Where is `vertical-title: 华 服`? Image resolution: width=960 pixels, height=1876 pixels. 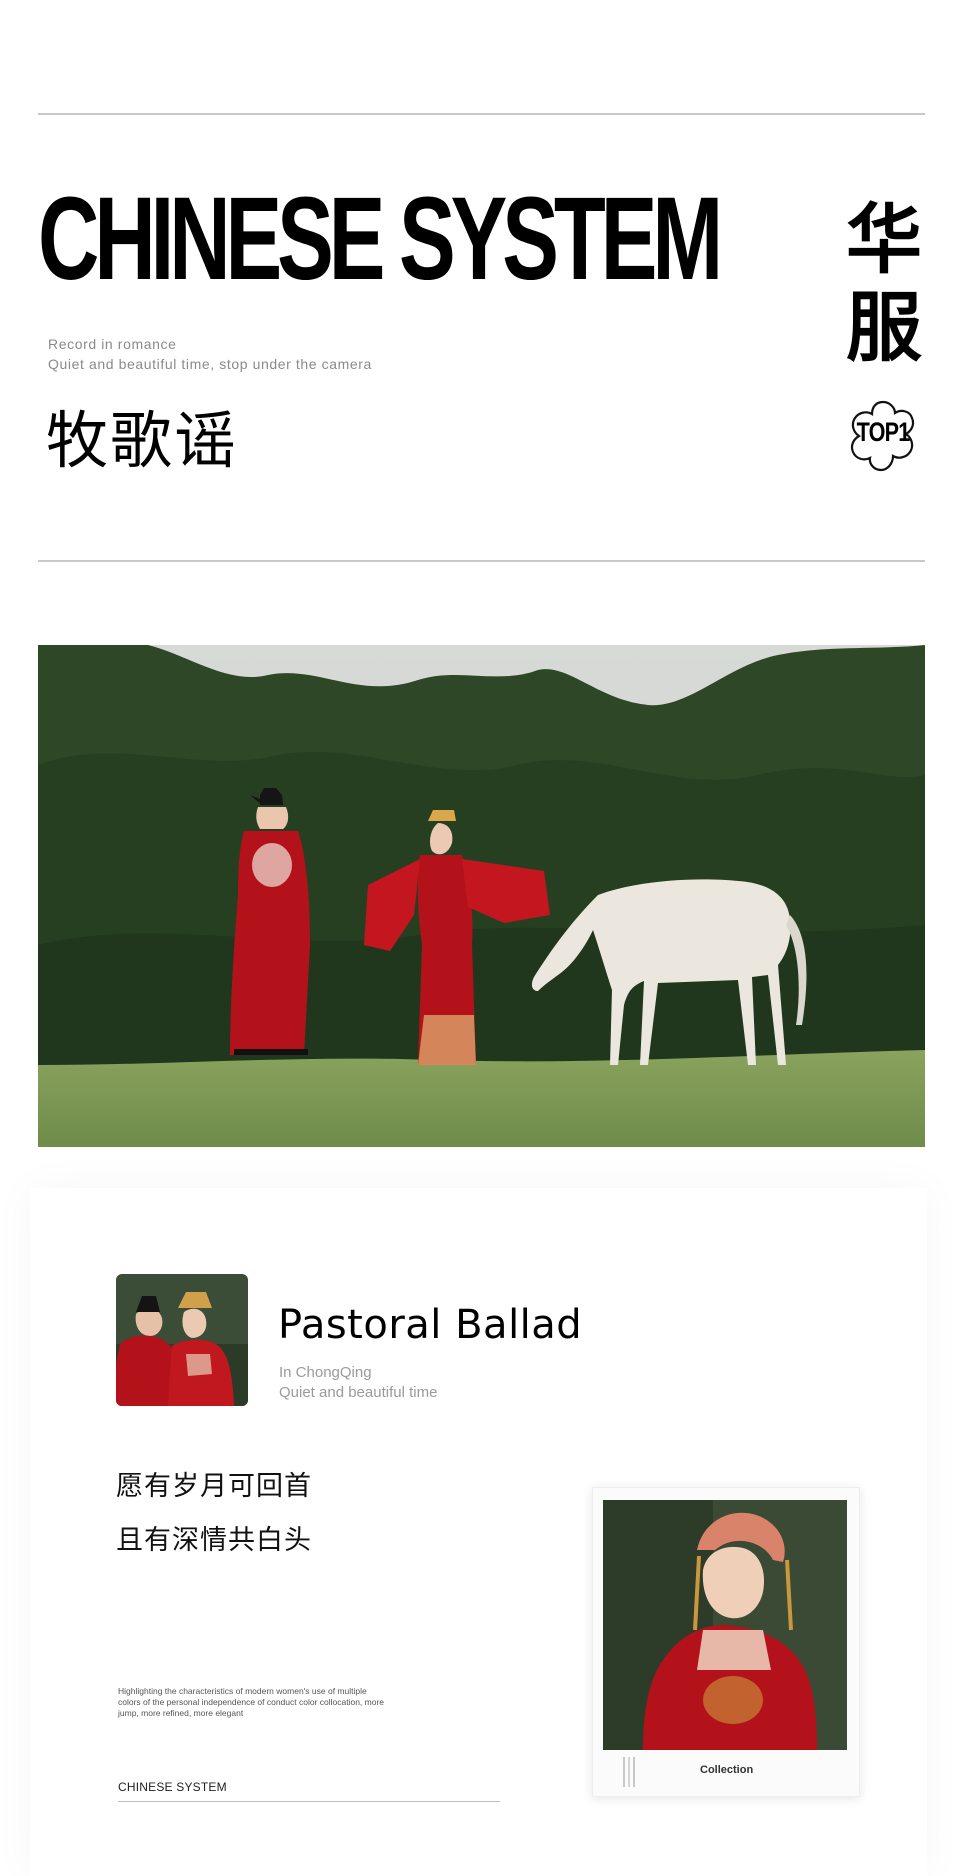
vertical-title: 华 服 is located at coordinates (884, 284).